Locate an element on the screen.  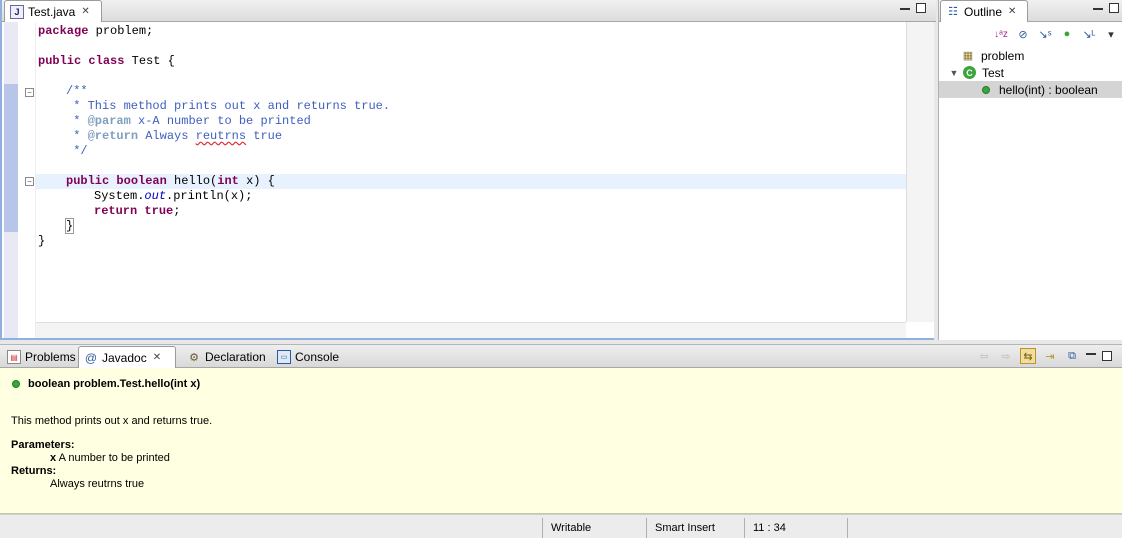
hide-nonpublic-icon: ● is located at coordinates (1067, 34).